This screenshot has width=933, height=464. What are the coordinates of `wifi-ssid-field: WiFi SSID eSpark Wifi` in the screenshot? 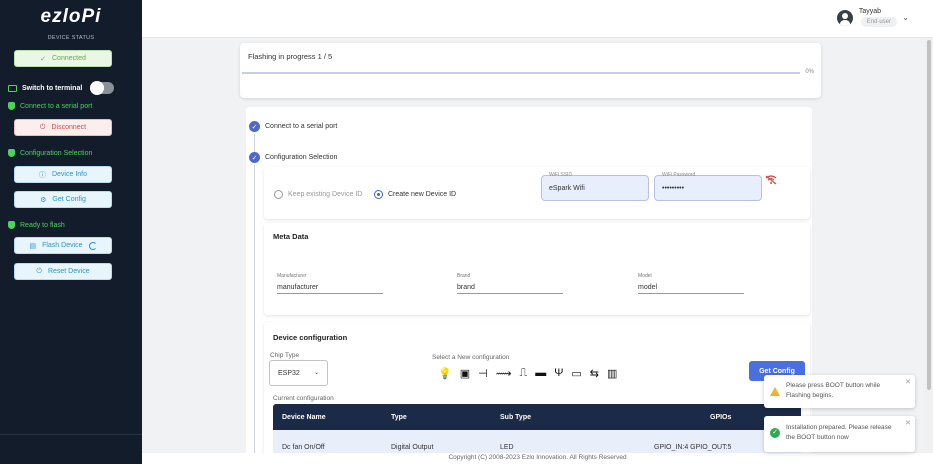 It's located at (595, 186).